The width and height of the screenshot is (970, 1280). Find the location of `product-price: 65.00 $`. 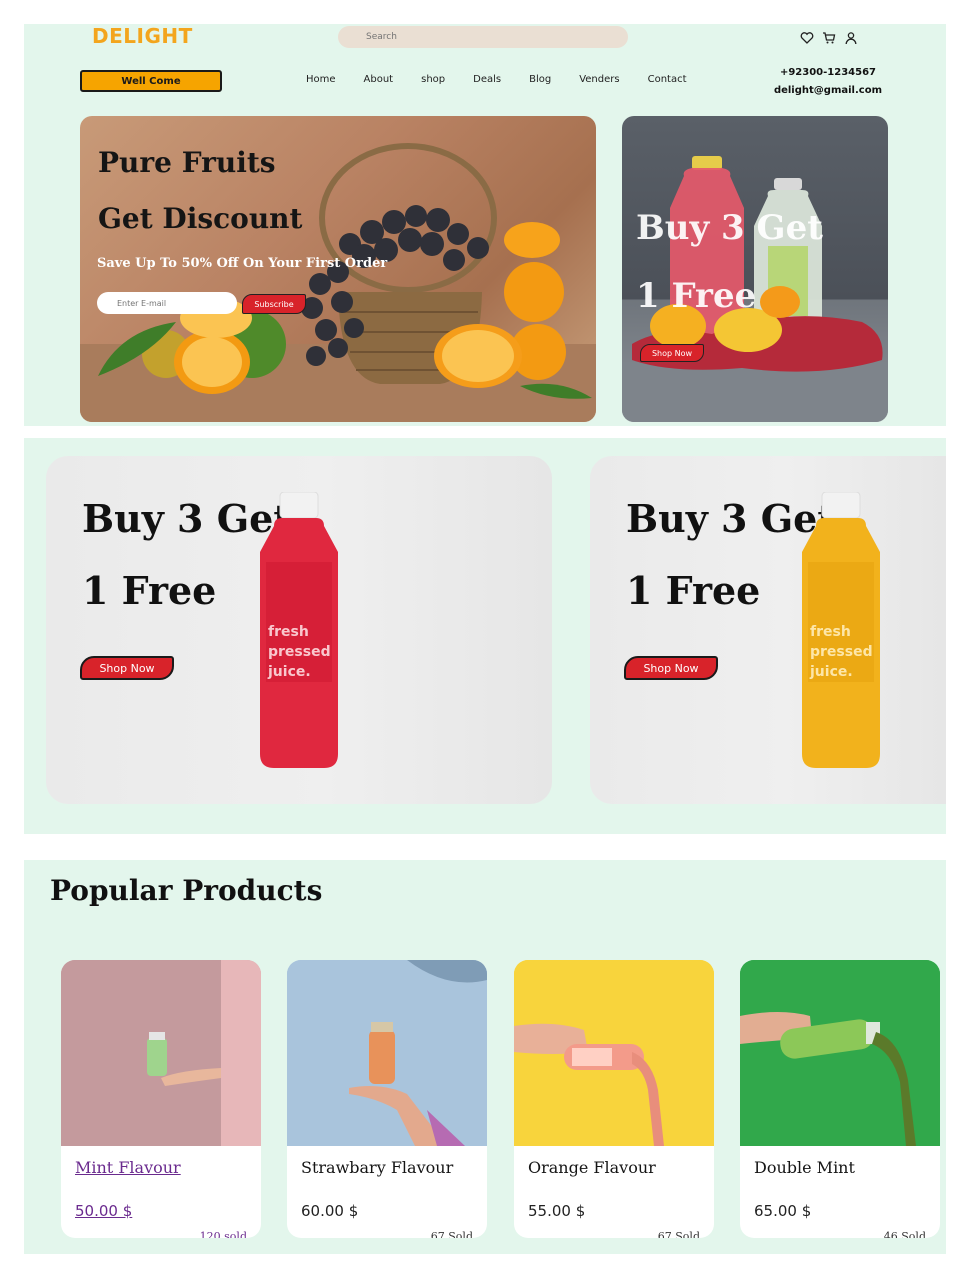

product-price: 65.00 $ is located at coordinates (783, 1211).